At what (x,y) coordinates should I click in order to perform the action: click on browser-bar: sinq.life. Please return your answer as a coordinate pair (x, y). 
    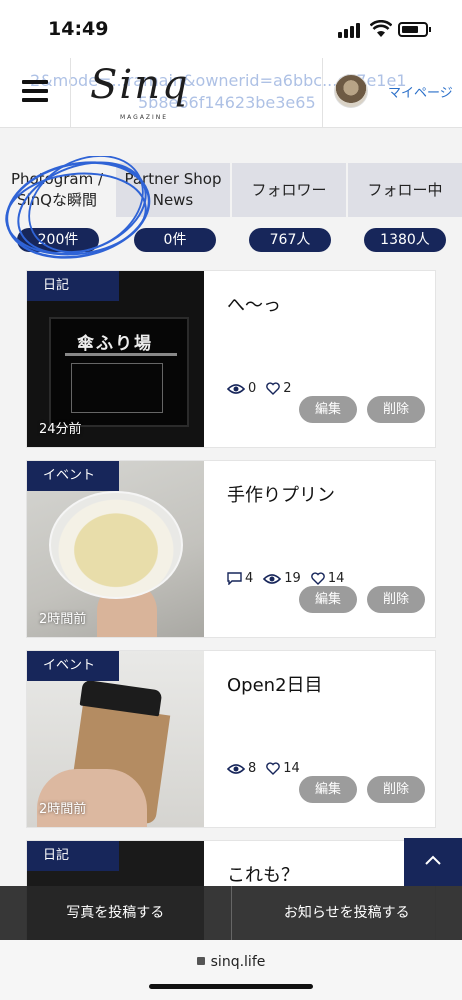
    Looking at the image, I should click on (231, 970).